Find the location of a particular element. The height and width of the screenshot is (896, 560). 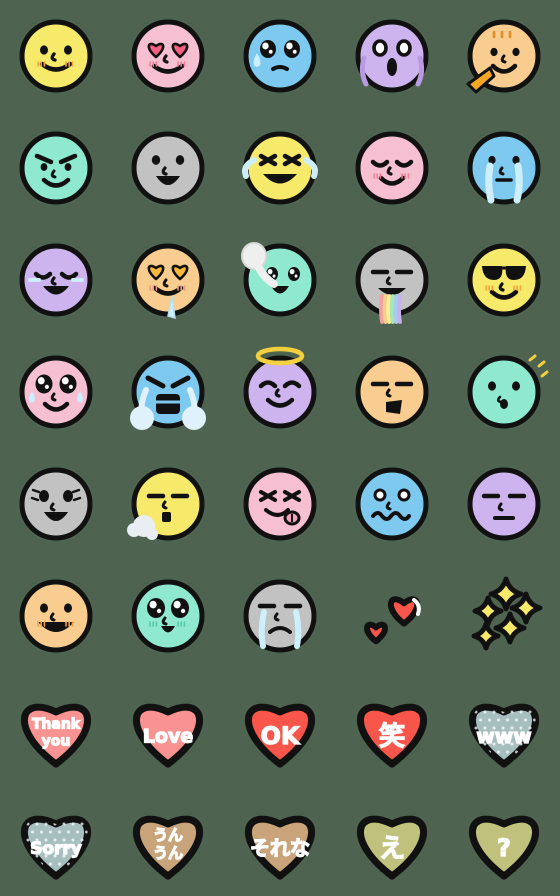

sticker-shy-smile-face: shy smiling face with blush is located at coordinates (392, 168).